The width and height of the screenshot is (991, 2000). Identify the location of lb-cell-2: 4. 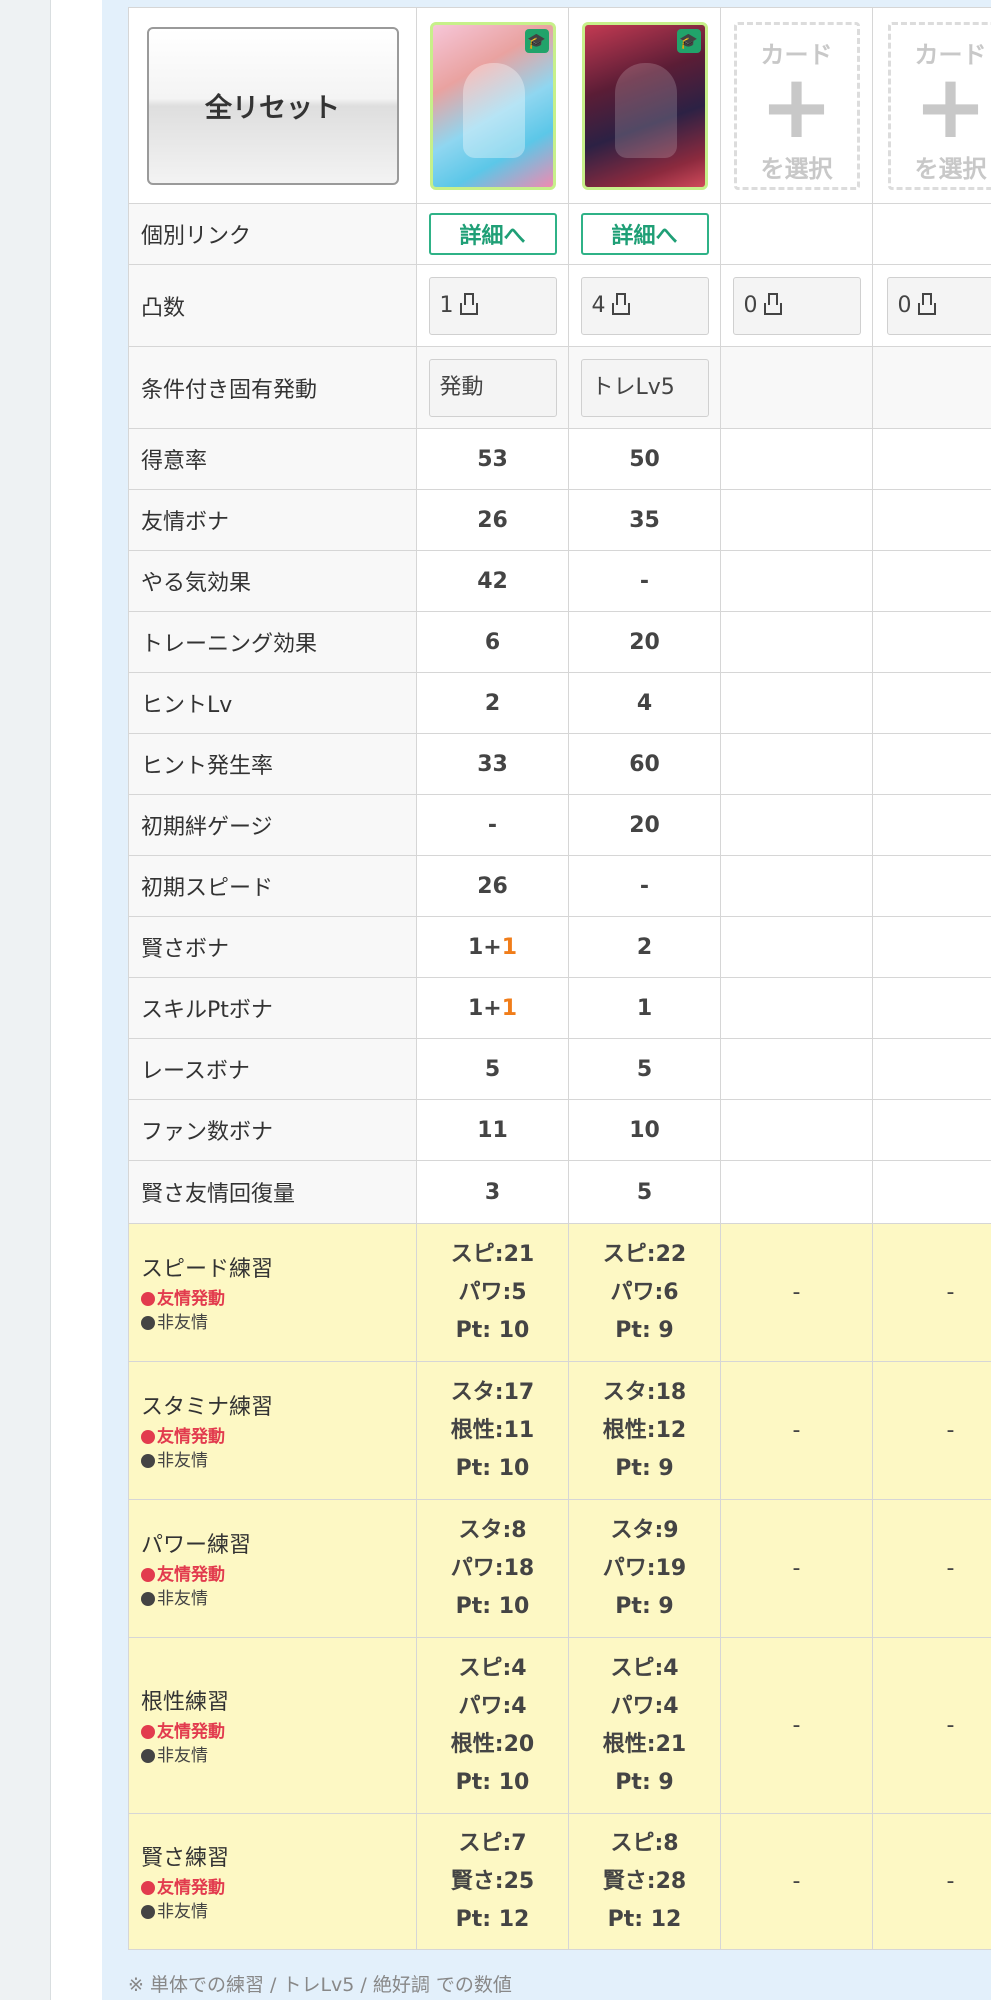
(644, 305).